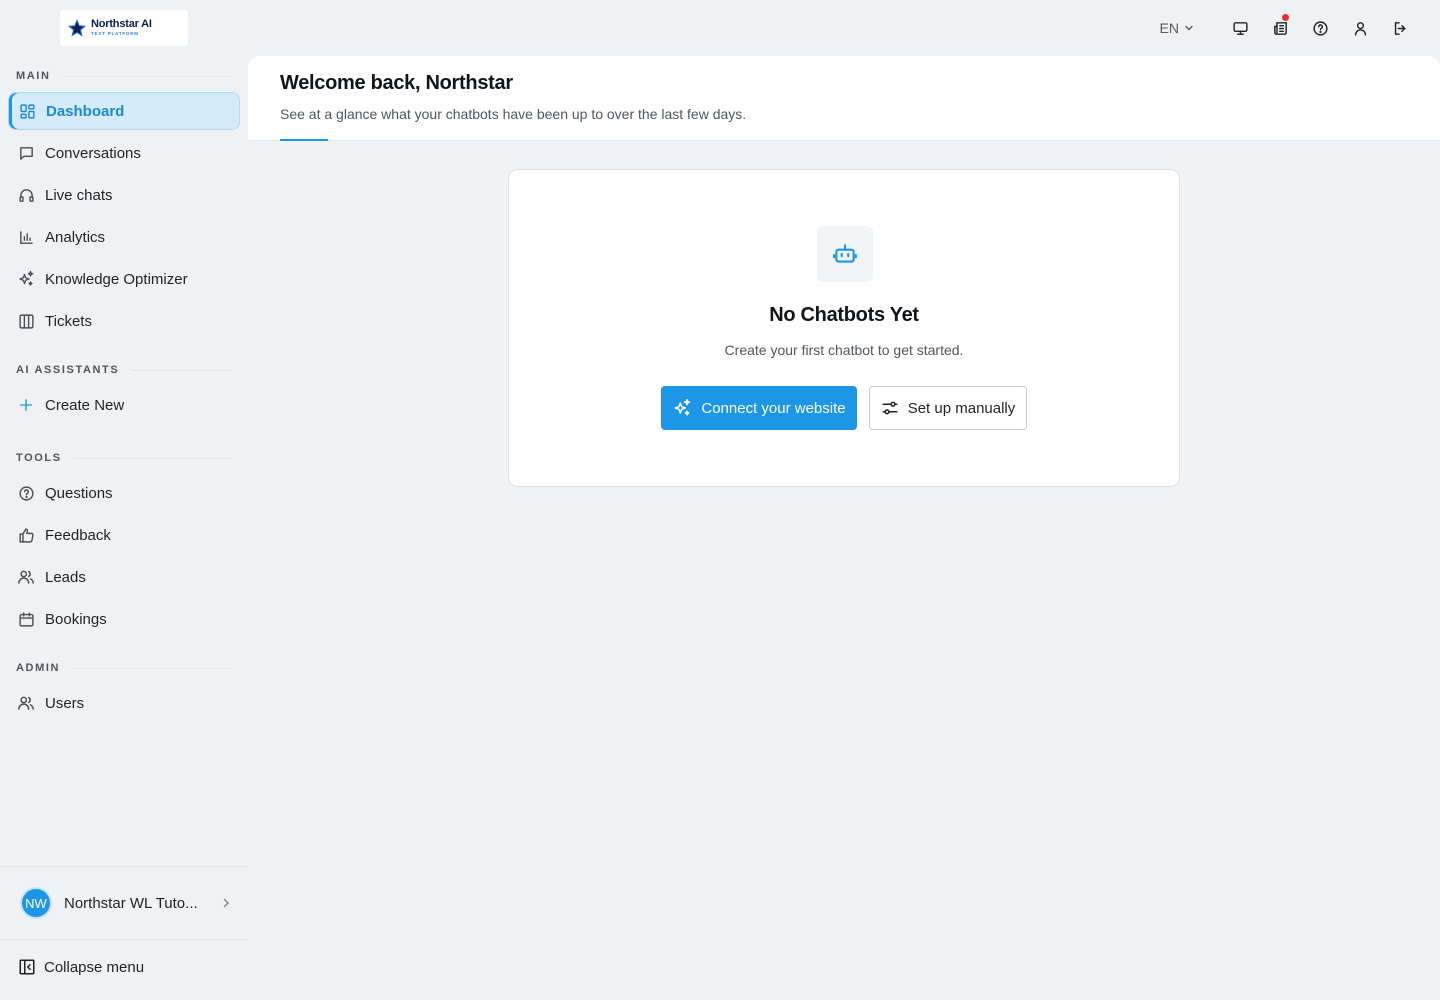 The height and width of the screenshot is (1000, 1440). I want to click on page-title: Welcome back, Northstar, so click(396, 83).